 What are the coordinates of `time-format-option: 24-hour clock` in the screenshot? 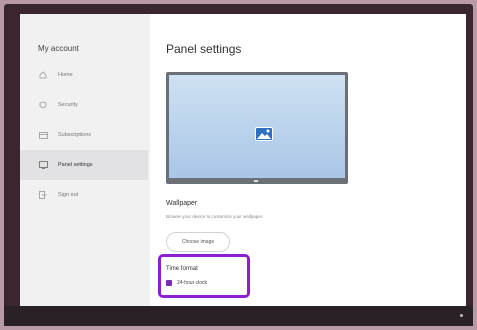 It's located at (186, 283).